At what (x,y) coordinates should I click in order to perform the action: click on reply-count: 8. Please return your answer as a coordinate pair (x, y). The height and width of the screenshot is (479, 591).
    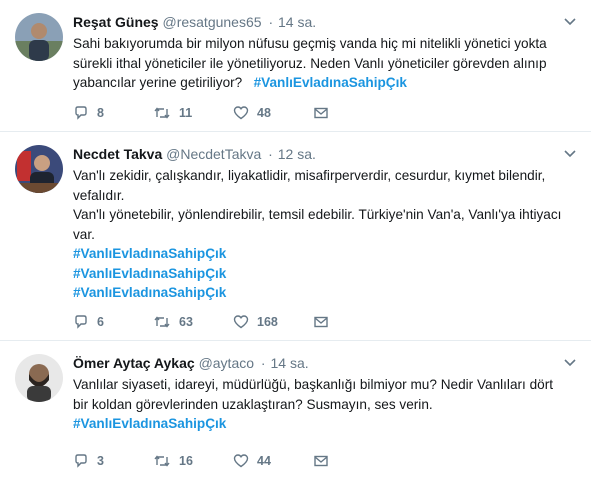
    Looking at the image, I should click on (100, 113).